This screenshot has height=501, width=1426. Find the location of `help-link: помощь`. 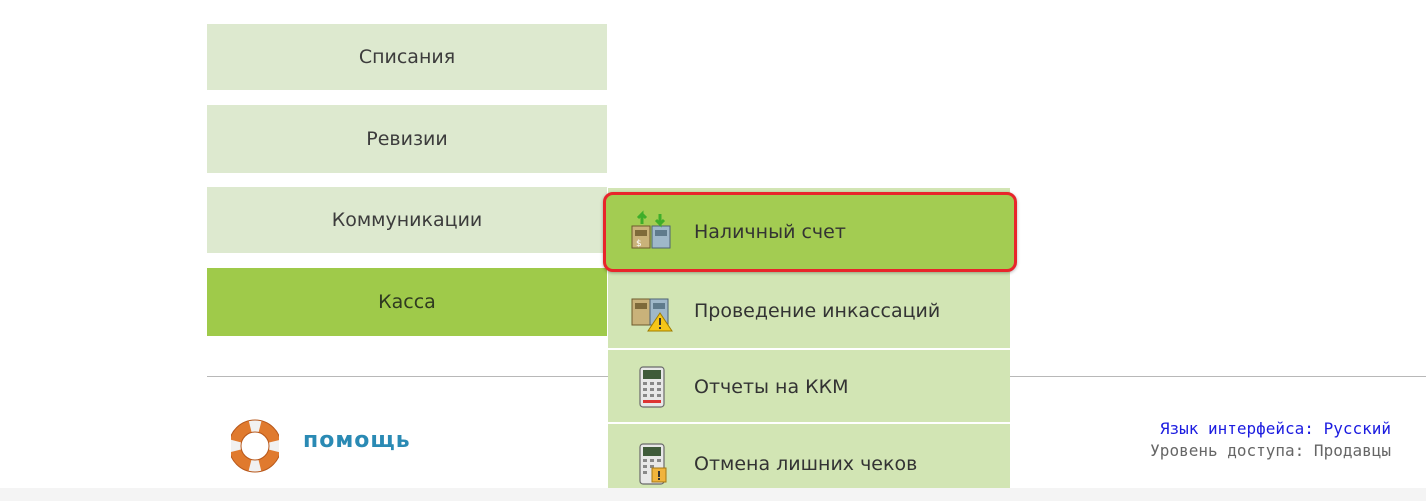

help-link: помощь is located at coordinates (357, 440).